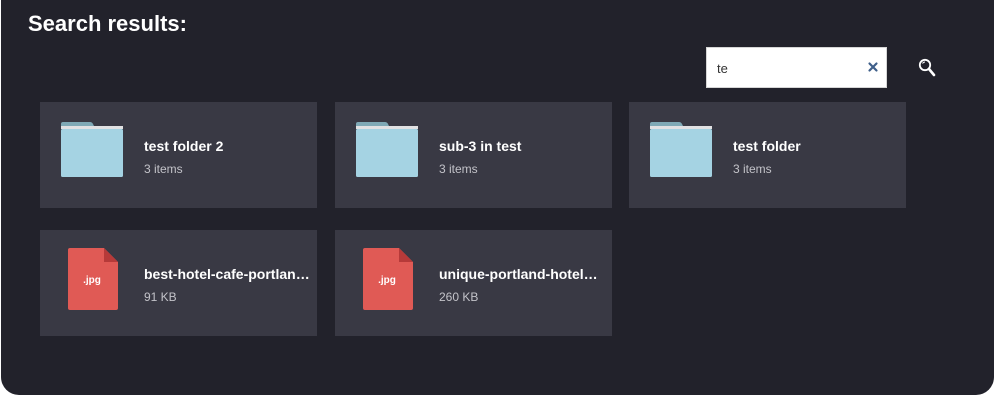  Describe the element at coordinates (767, 155) in the screenshot. I see `folder-card: test folder 3 items` at that location.